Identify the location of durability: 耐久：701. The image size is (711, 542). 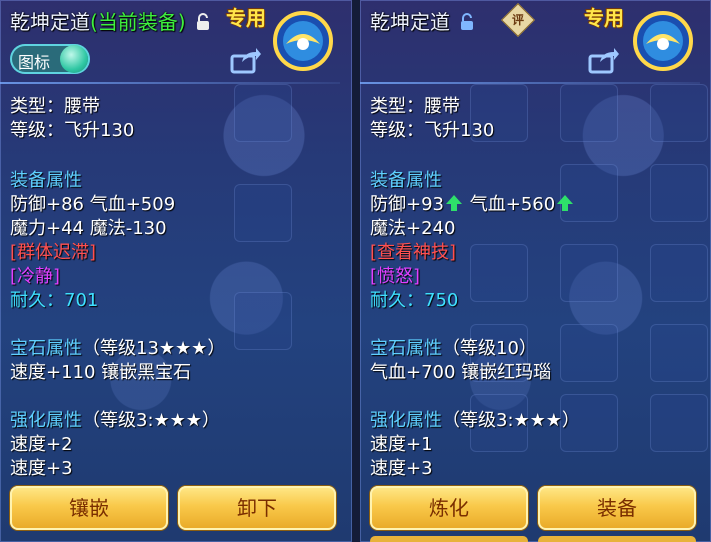
(54, 300).